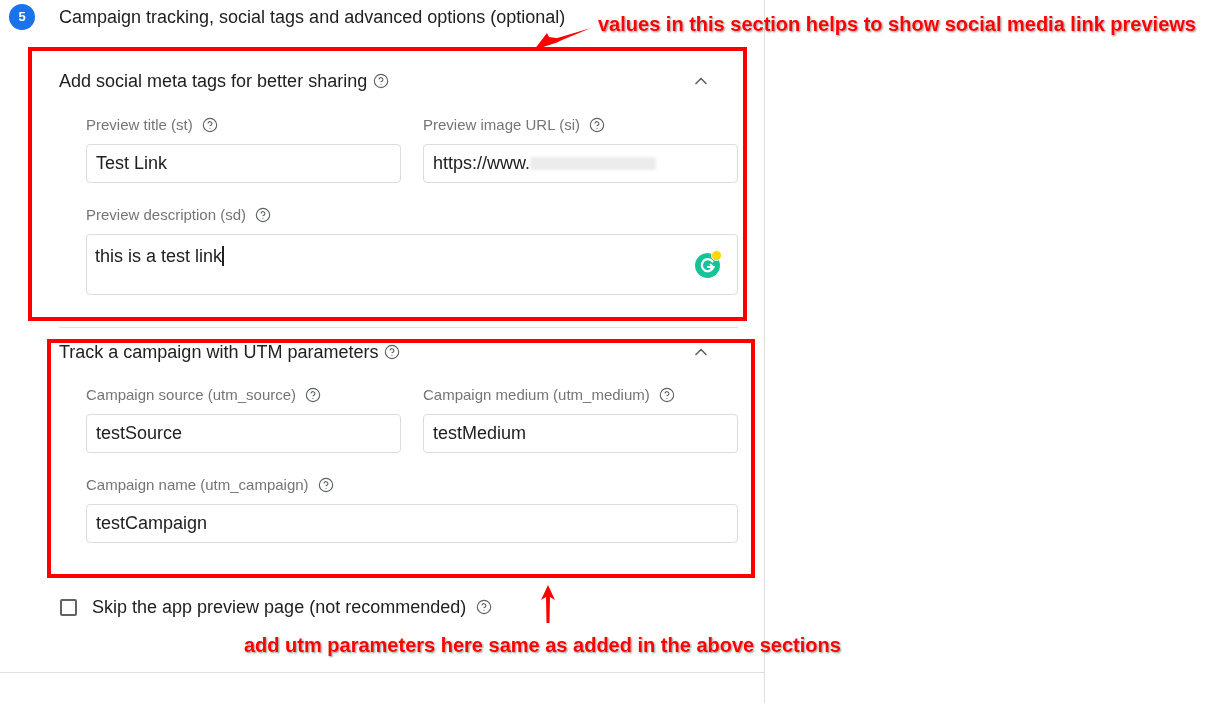 The image size is (1211, 703). Describe the element at coordinates (412, 264) in the screenshot. I see `text-area: this is a test link` at that location.